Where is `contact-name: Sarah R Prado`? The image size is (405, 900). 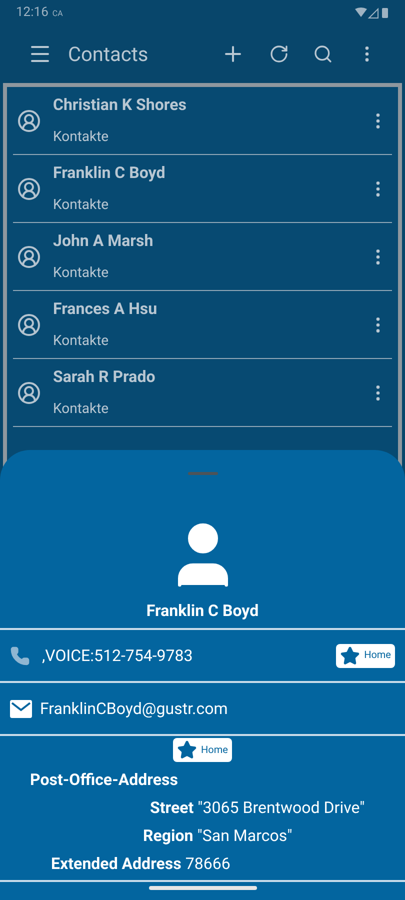
contact-name: Sarah R Prado is located at coordinates (104, 377).